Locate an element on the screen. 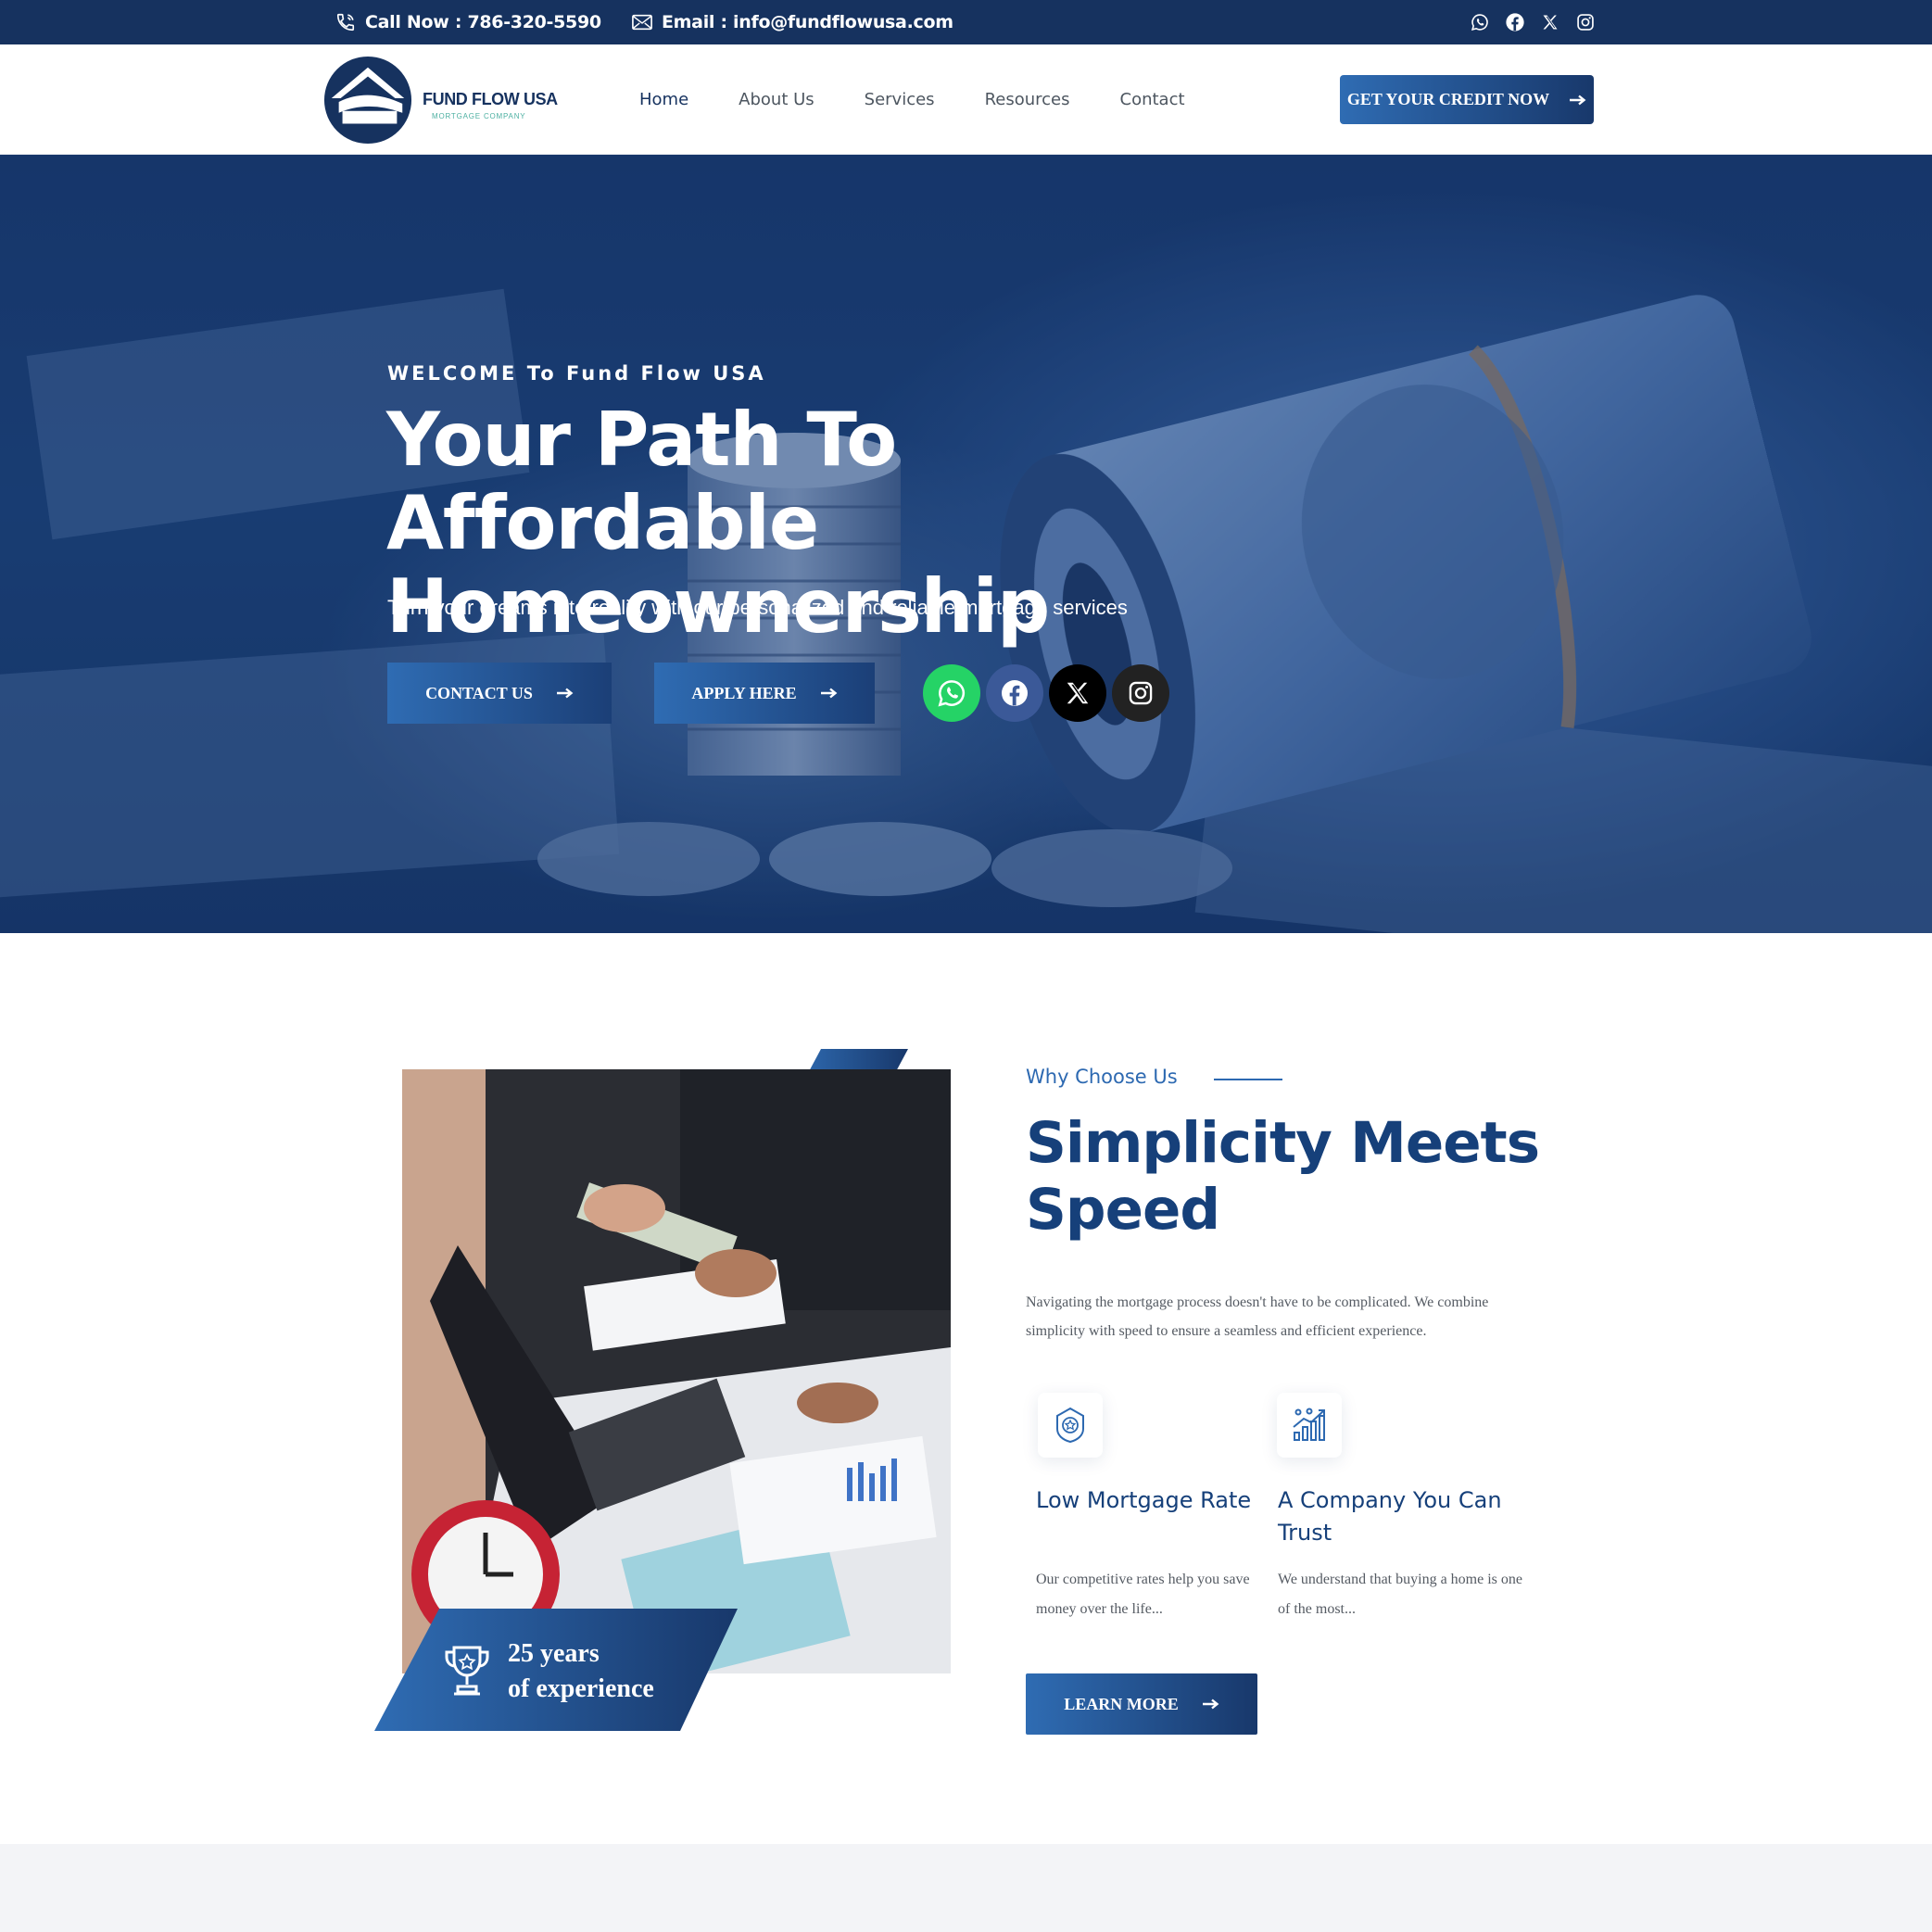 The height and width of the screenshot is (1932, 1932). why-title: Simplicity Meets Speed is located at coordinates (1304, 1177).